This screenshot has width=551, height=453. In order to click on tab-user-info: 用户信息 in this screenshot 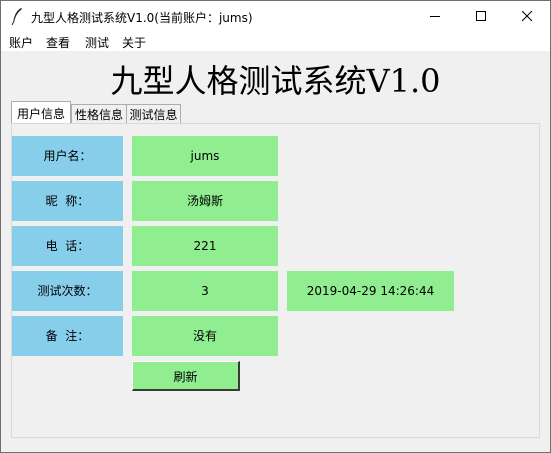, I will do `click(41, 112)`.